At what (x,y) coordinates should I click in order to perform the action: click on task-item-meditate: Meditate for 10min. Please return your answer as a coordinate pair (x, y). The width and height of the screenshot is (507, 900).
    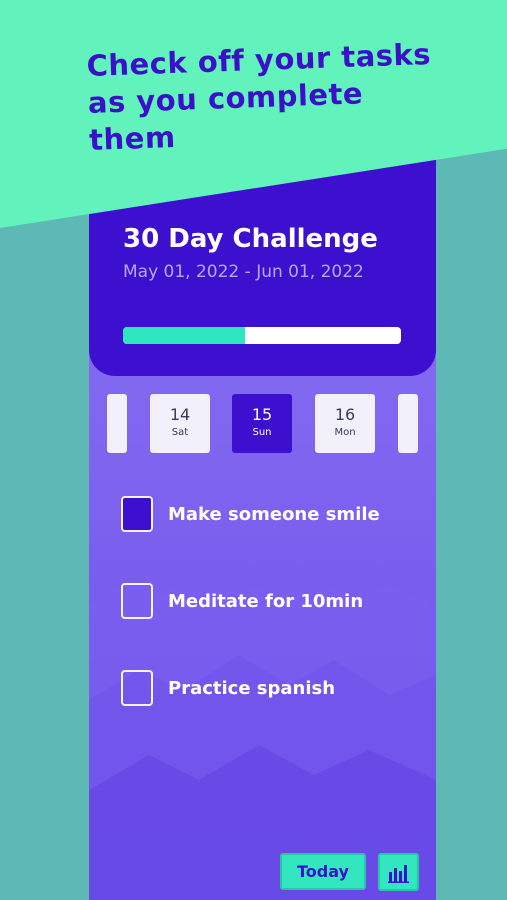
    Looking at the image, I should click on (242, 601).